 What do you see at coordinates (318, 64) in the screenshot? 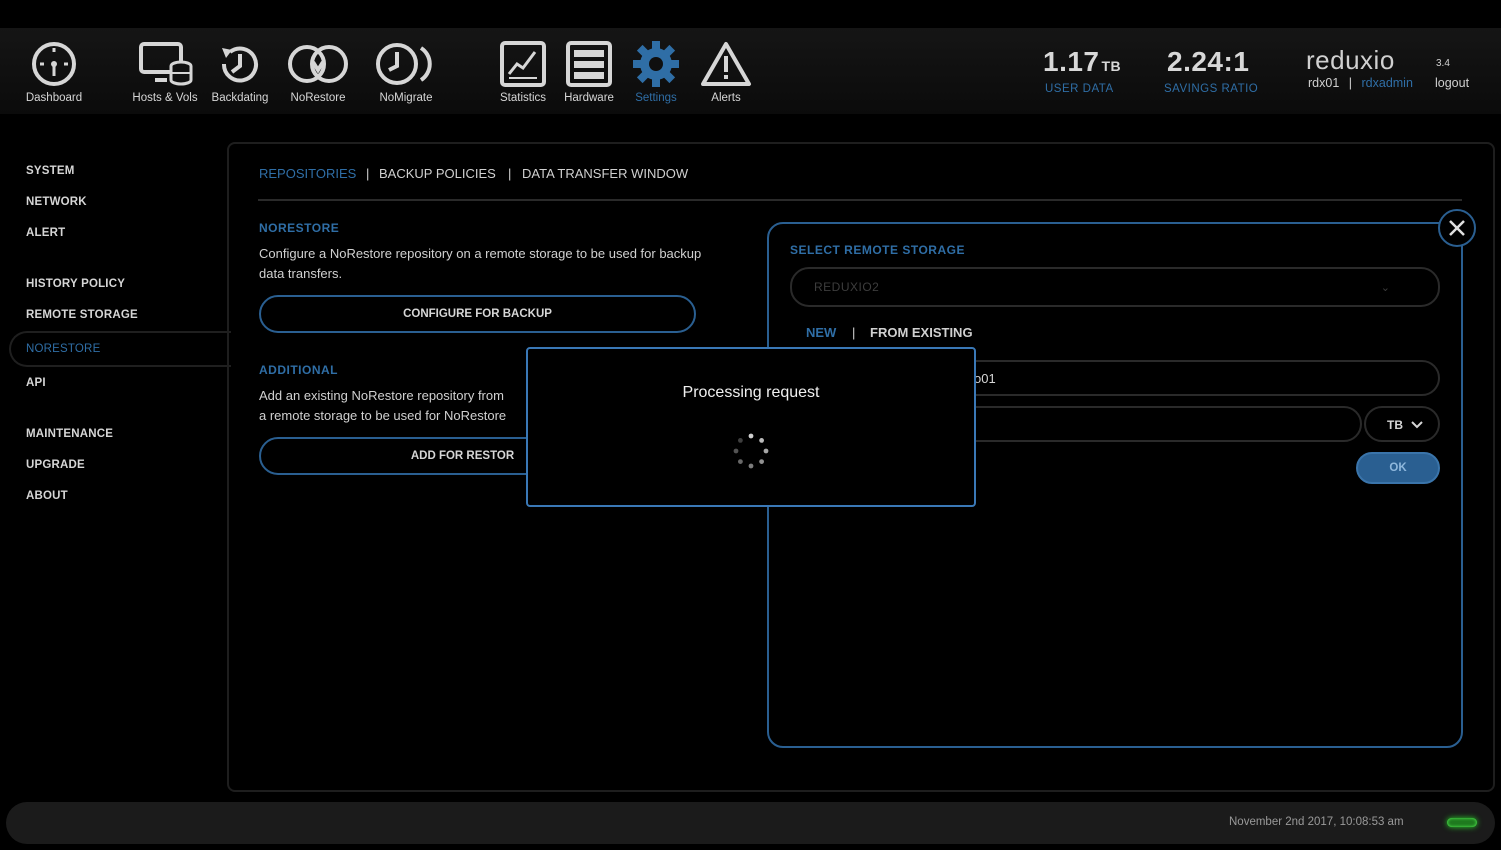
I see `norestore-arrows-icon` at bounding box center [318, 64].